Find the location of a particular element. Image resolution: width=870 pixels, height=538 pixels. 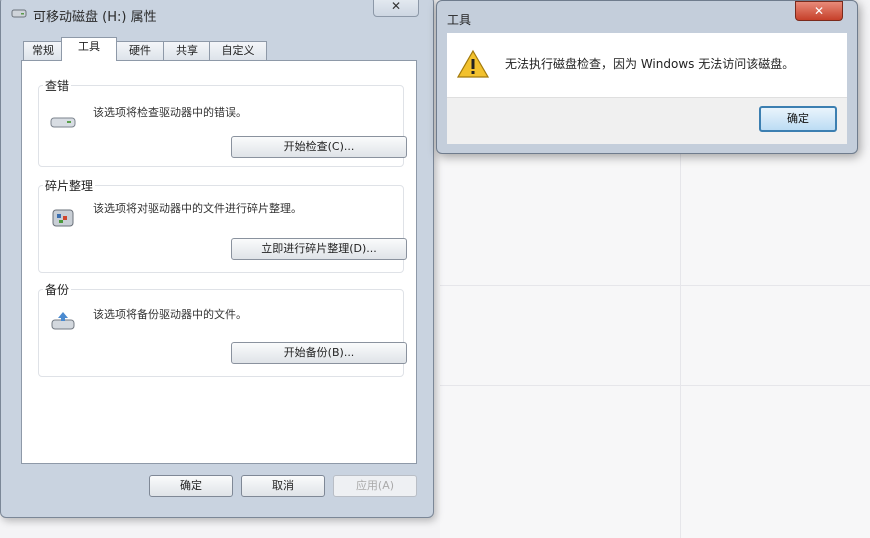

cancel-button: 取消 is located at coordinates (283, 486).